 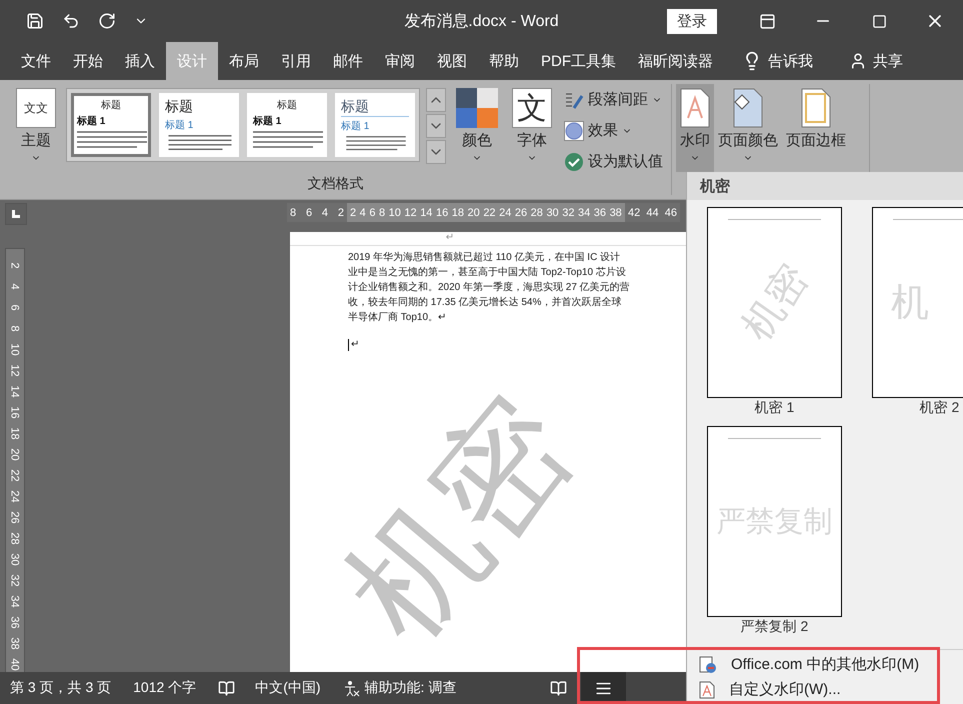 I want to click on accessibility-icon, so click(x=351, y=688).